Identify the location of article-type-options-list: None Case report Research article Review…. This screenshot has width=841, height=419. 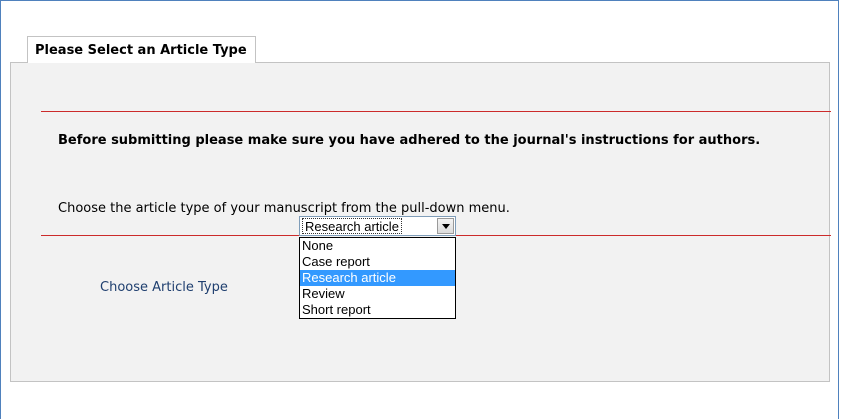
(377, 278).